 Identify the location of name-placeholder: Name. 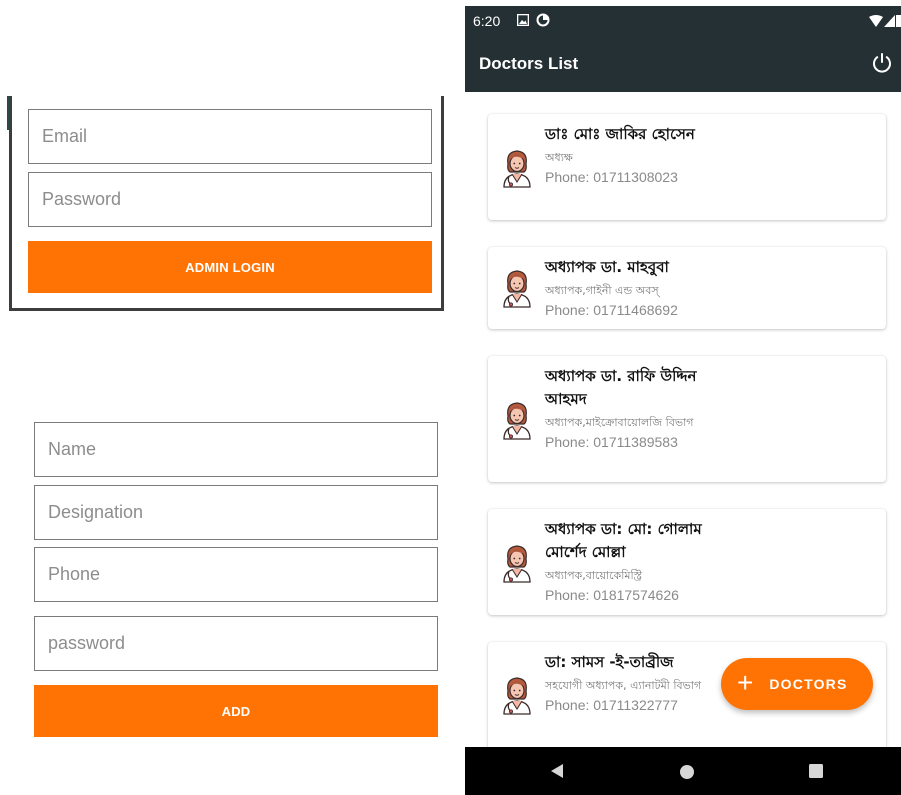
(72, 449).